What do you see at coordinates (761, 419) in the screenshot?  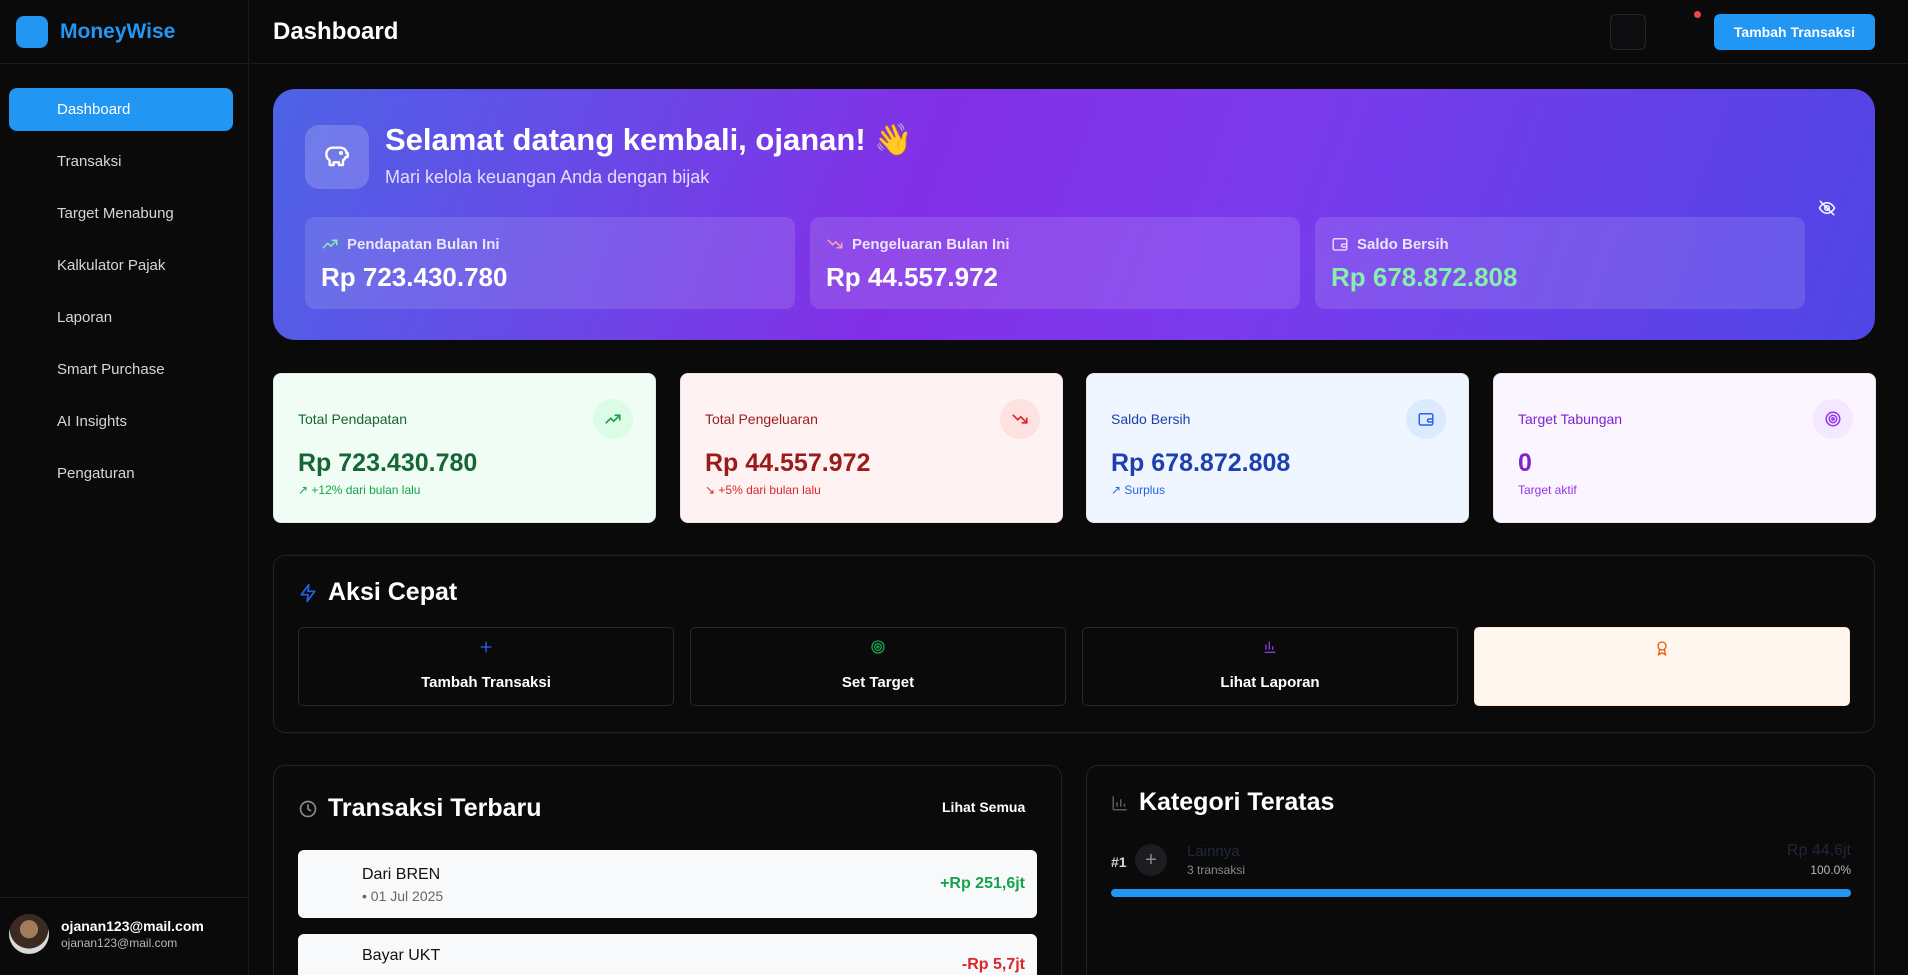 I see `card-label: Total Pengeluaran` at bounding box center [761, 419].